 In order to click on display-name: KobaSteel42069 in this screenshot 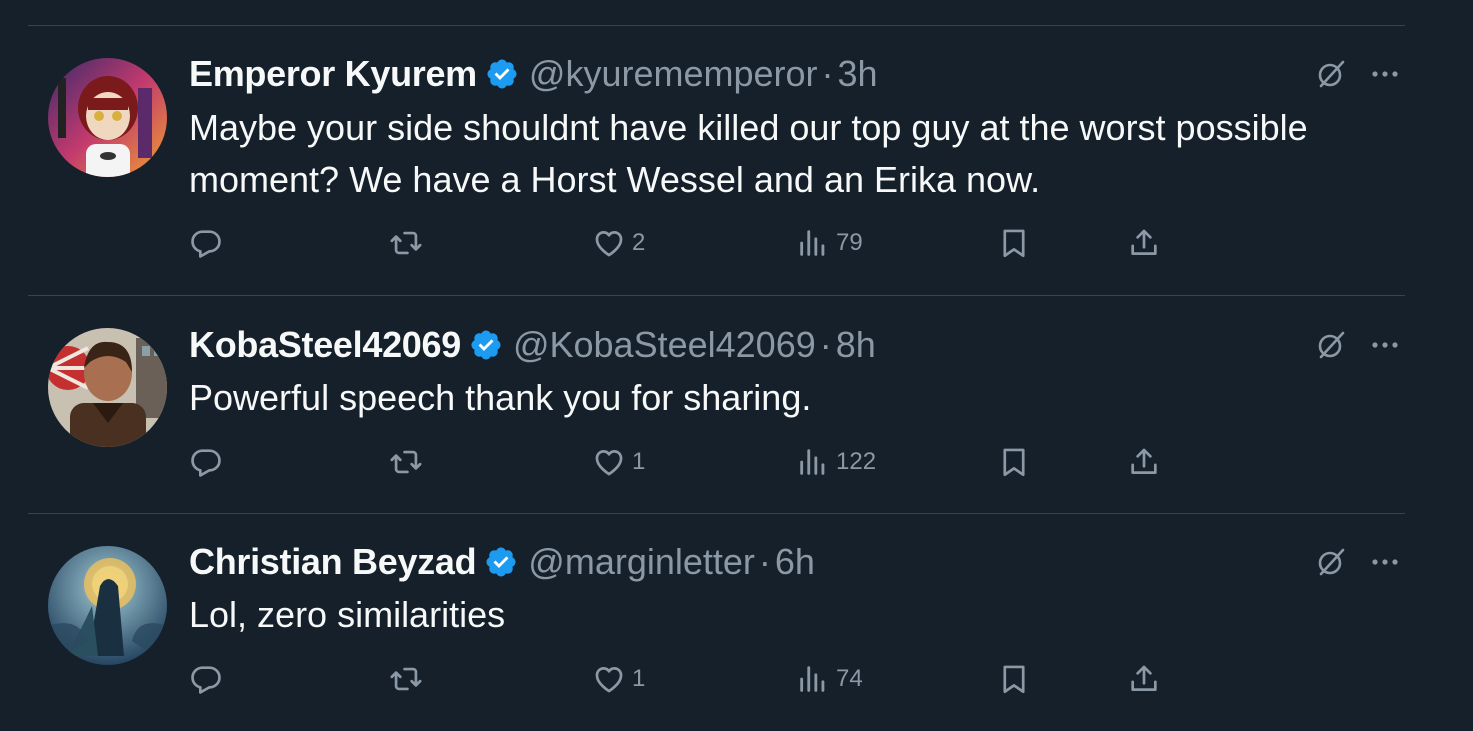, I will do `click(325, 345)`.